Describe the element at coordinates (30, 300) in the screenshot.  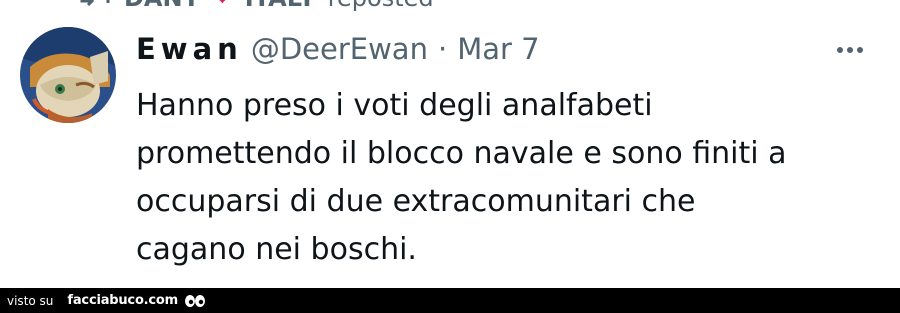
I see `watermark-prefix: visto su` at that location.